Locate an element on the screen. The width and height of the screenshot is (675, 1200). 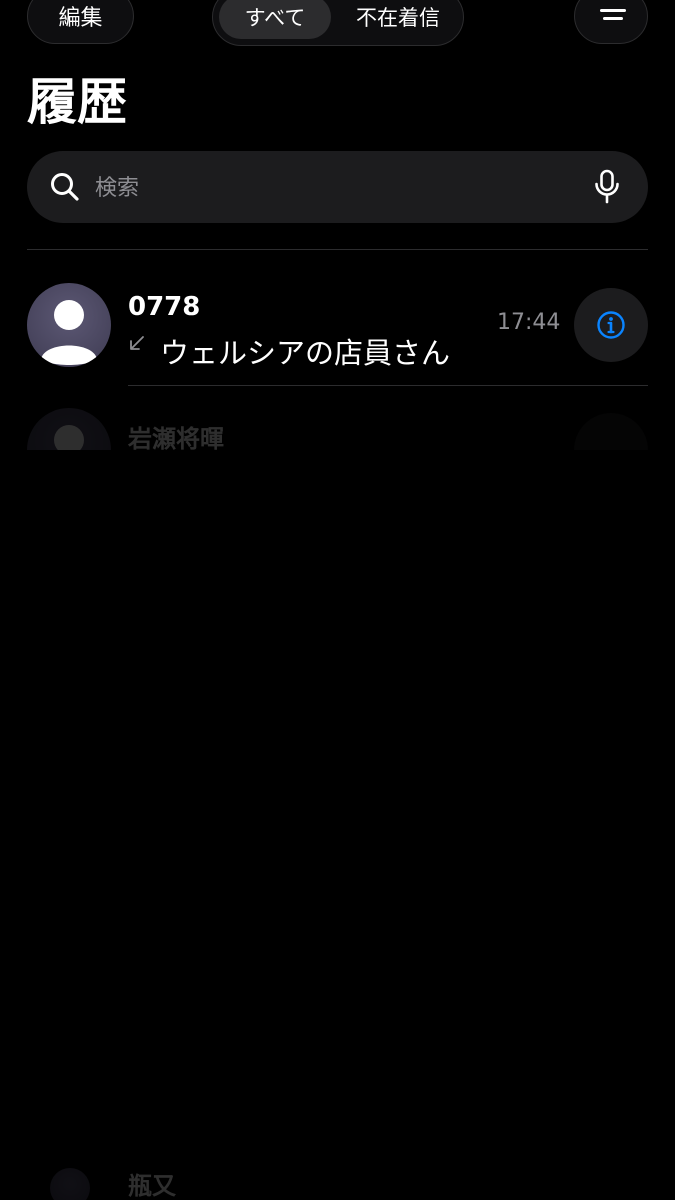
microphone-icon is located at coordinates (607, 187).